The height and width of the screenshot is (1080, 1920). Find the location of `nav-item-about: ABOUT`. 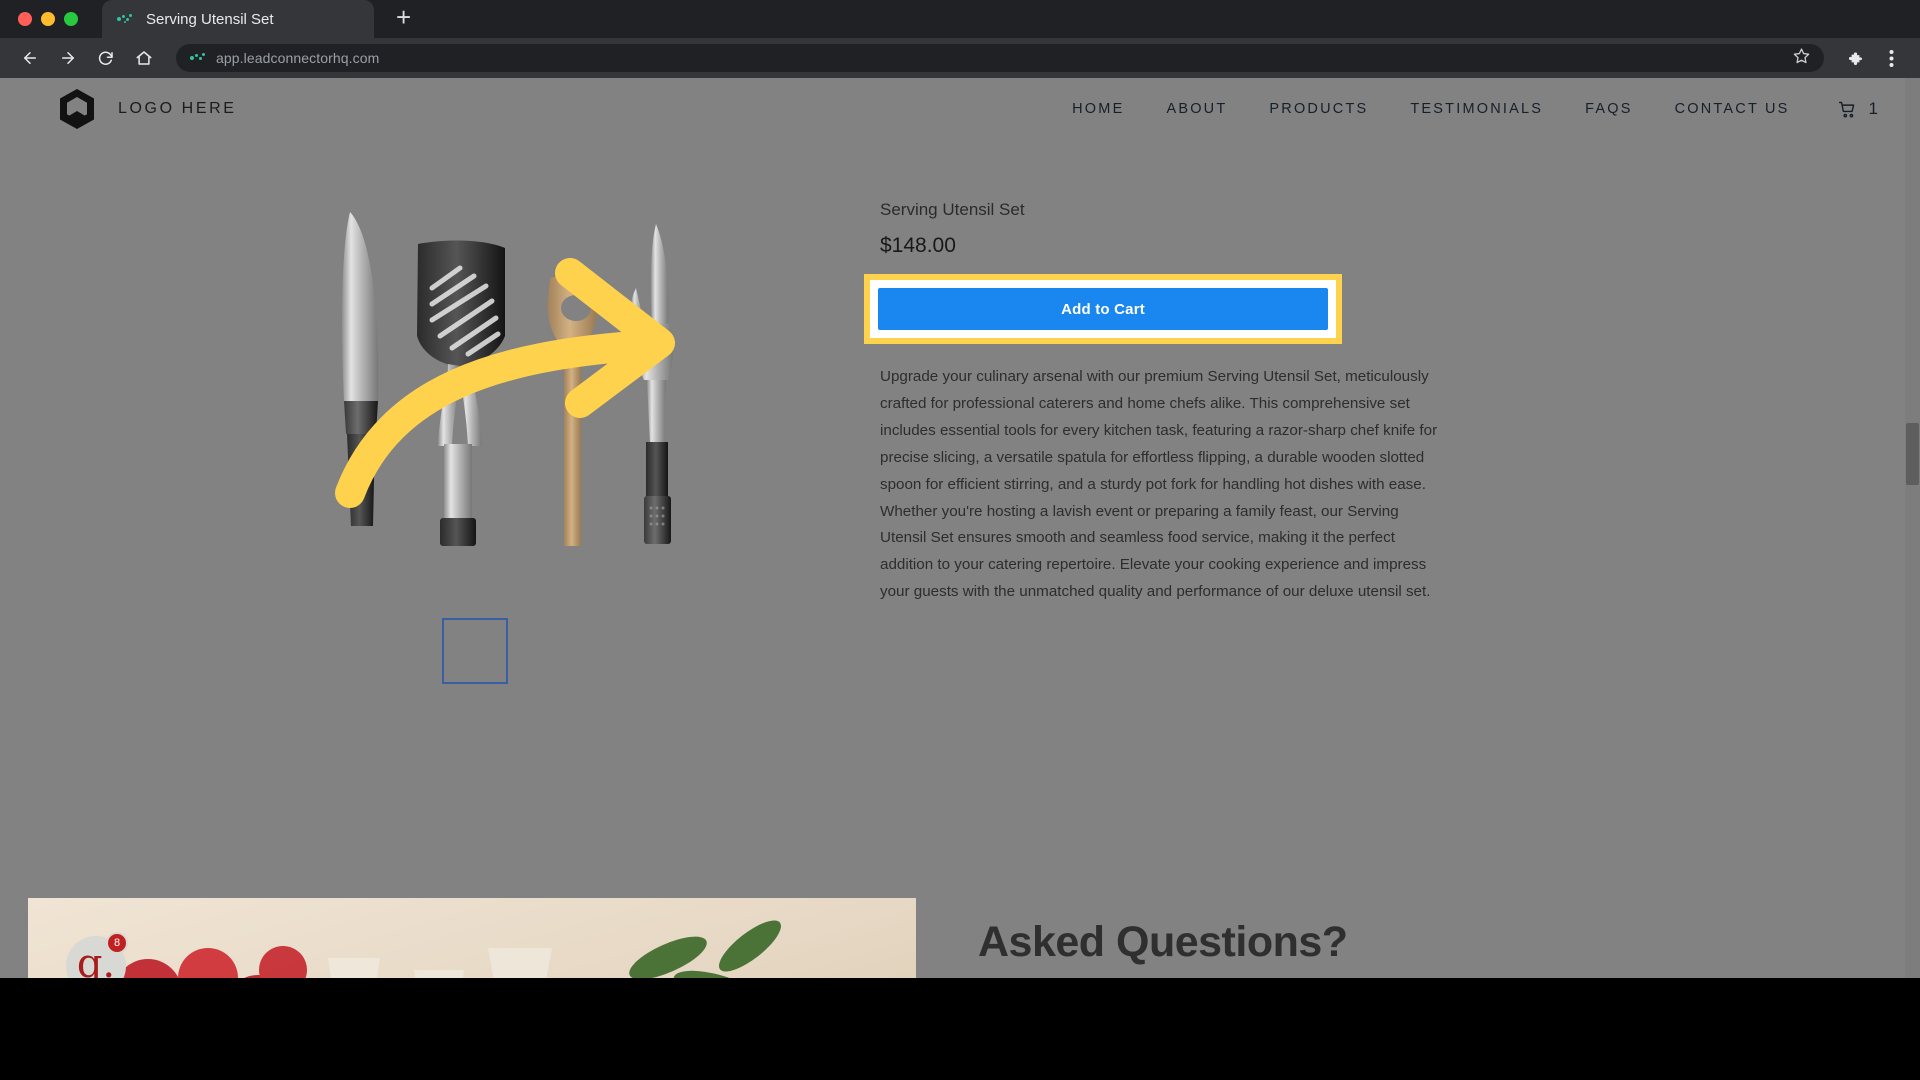

nav-item-about: ABOUT is located at coordinates (1196, 109).